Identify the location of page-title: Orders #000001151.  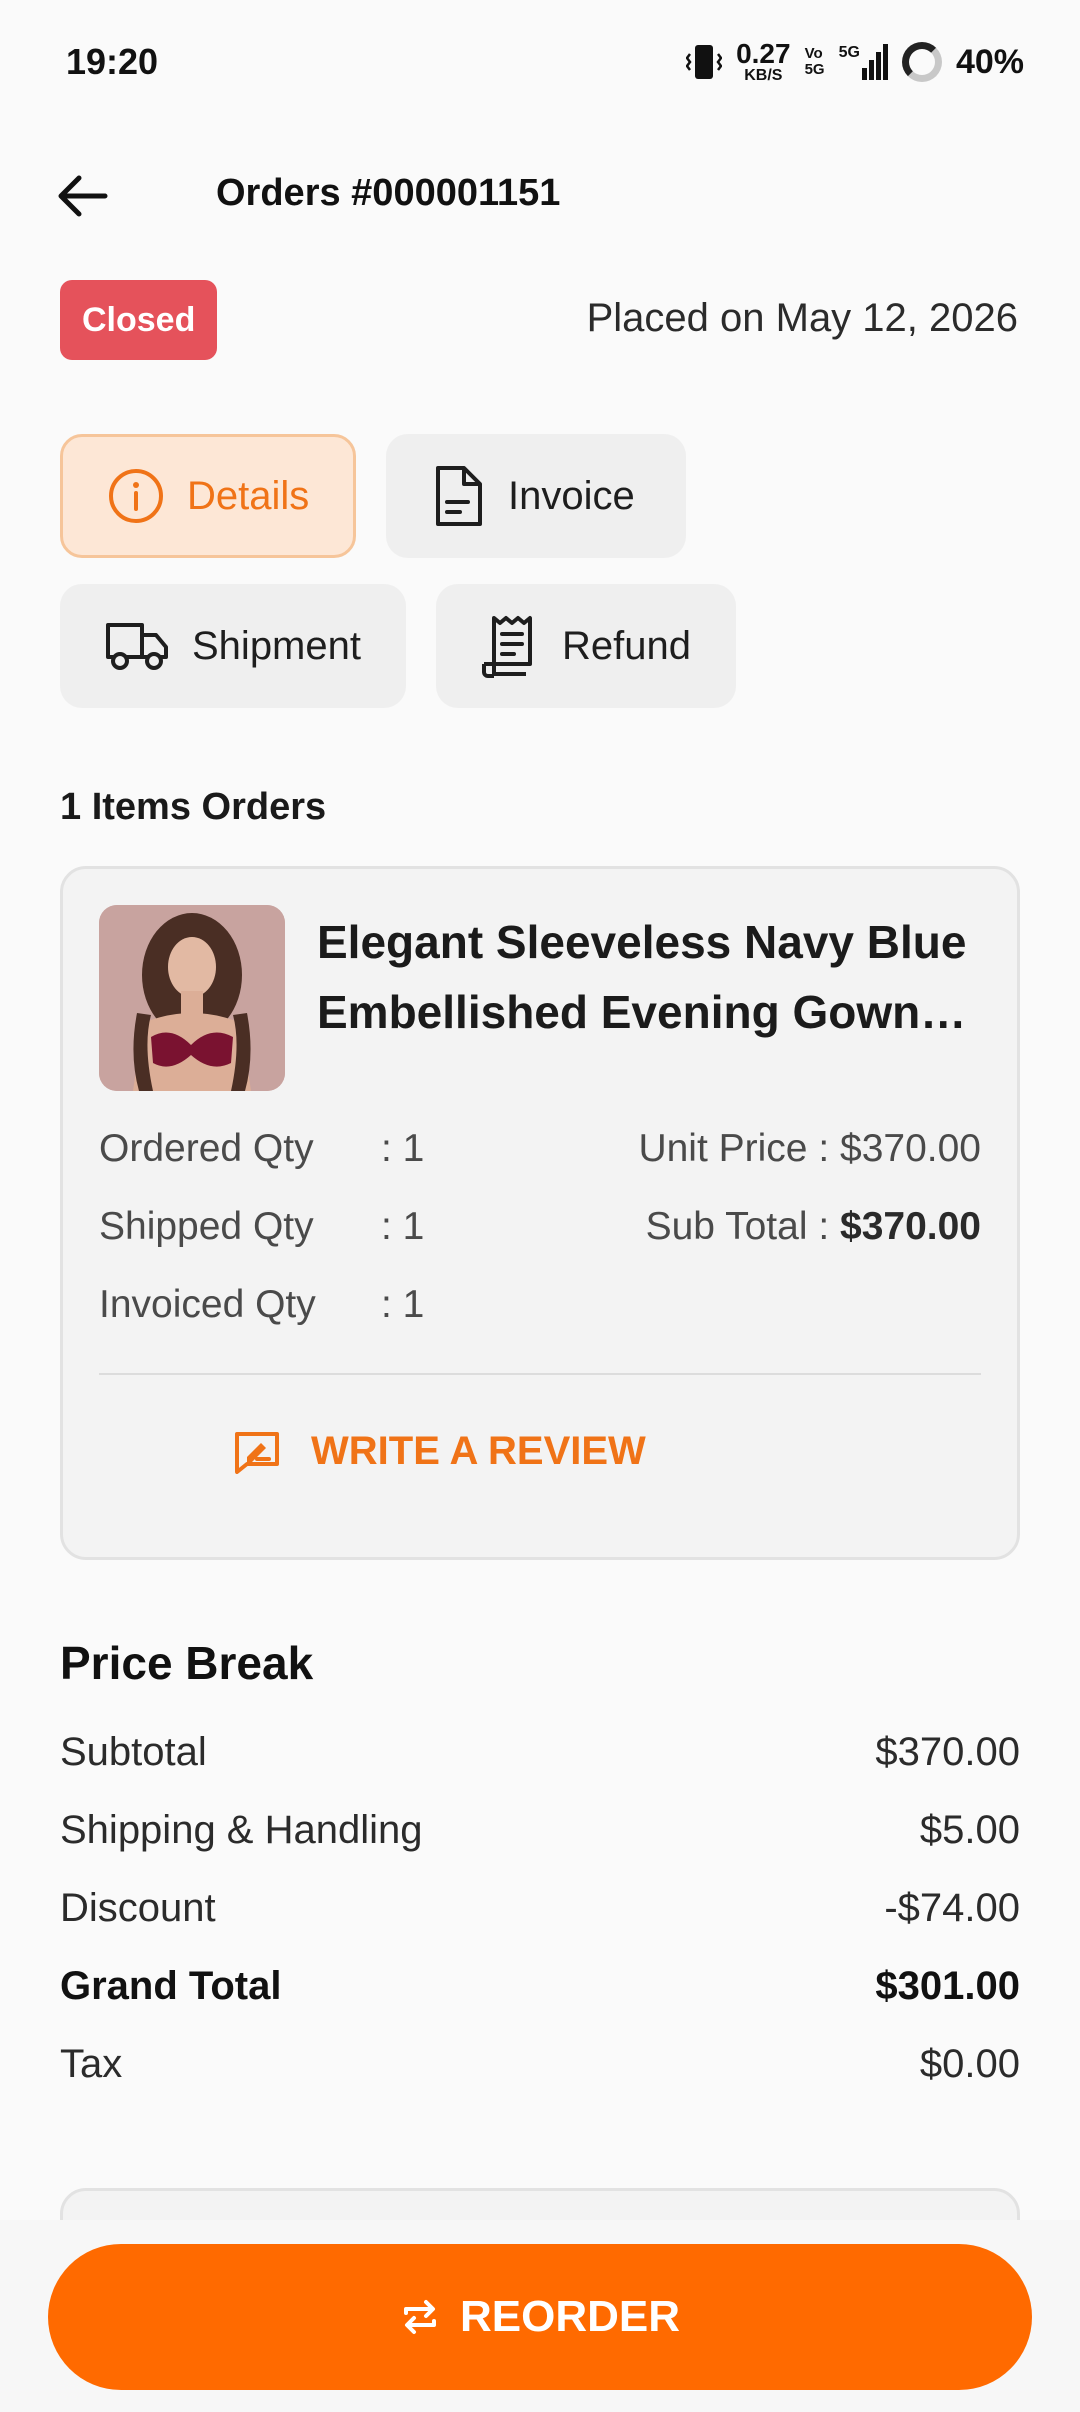
(388, 193).